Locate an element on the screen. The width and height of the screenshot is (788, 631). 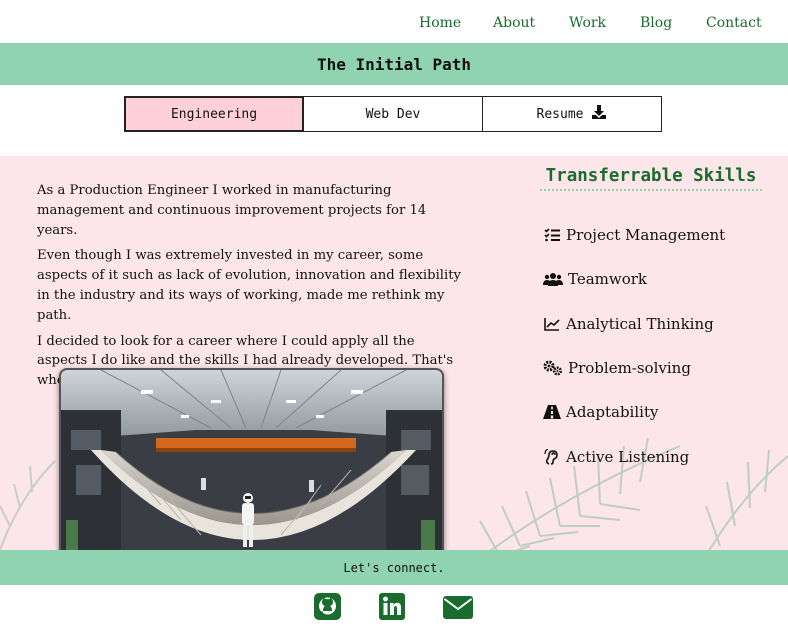
tab-bar: Engineering Web Dev Resume is located at coordinates (394, 114).